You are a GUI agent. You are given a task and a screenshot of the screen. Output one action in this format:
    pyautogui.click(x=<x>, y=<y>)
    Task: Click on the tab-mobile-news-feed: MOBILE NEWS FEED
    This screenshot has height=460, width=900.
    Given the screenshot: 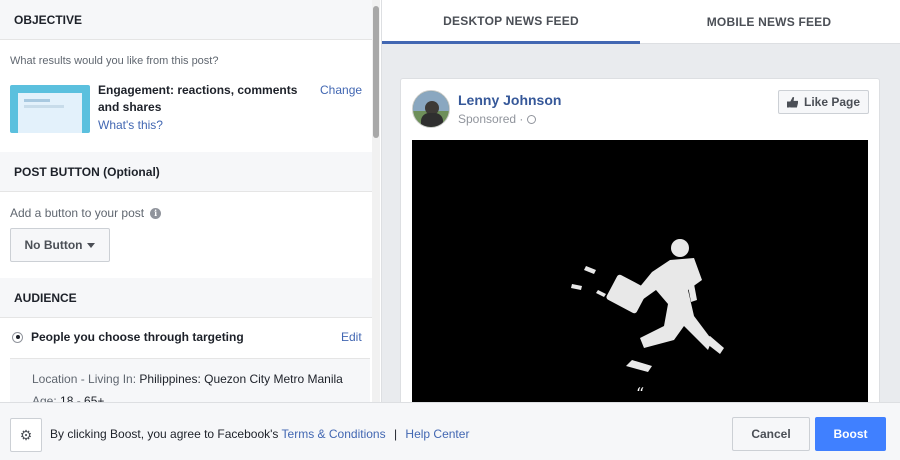 What is the action you would take?
    pyautogui.click(x=769, y=22)
    